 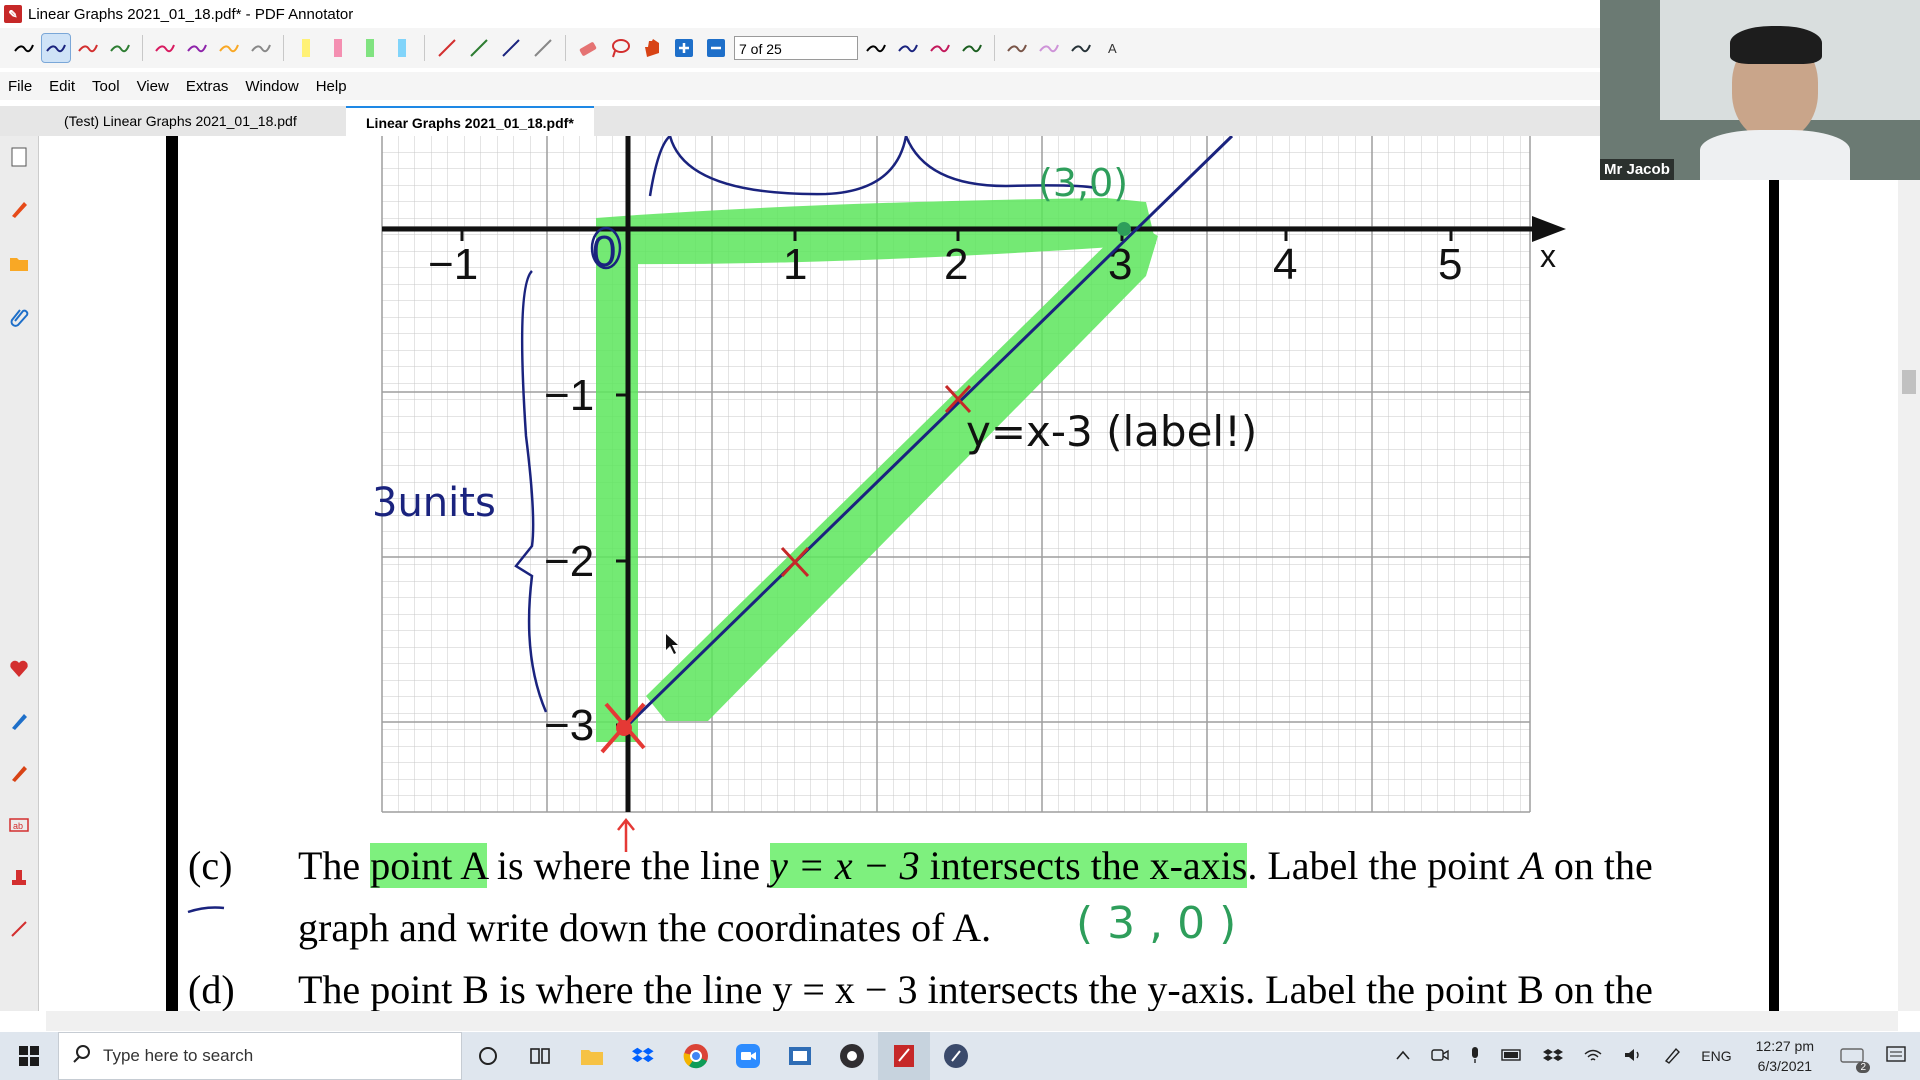 What do you see at coordinates (434, 503) in the screenshot?
I see `three-units-annotation: 3units` at bounding box center [434, 503].